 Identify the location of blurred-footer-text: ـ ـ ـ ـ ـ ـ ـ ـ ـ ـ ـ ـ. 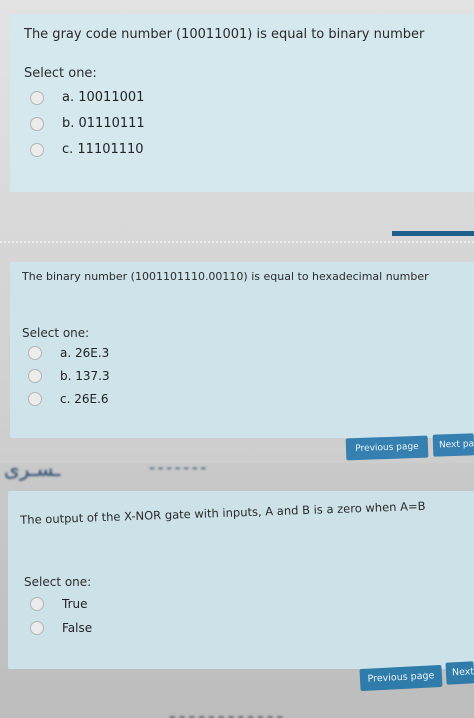
(226, 710).